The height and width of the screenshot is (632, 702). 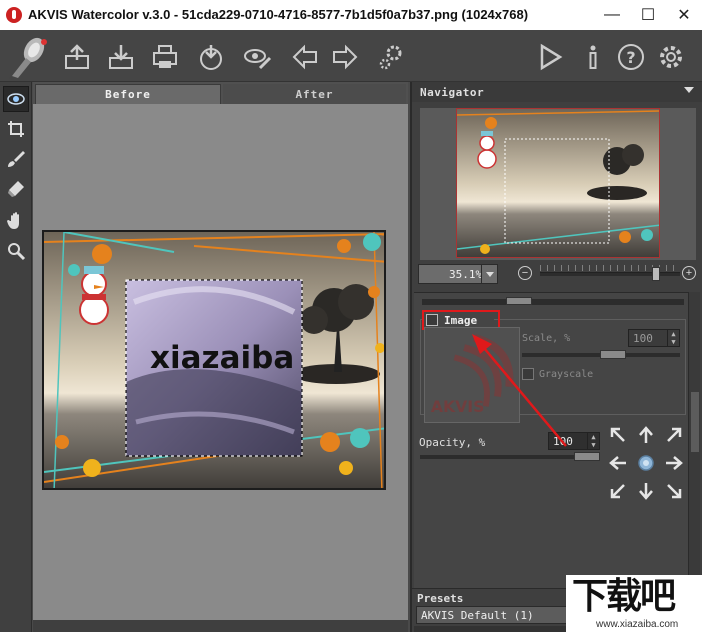 I want to click on maximize-button: ☐, so click(x=648, y=15).